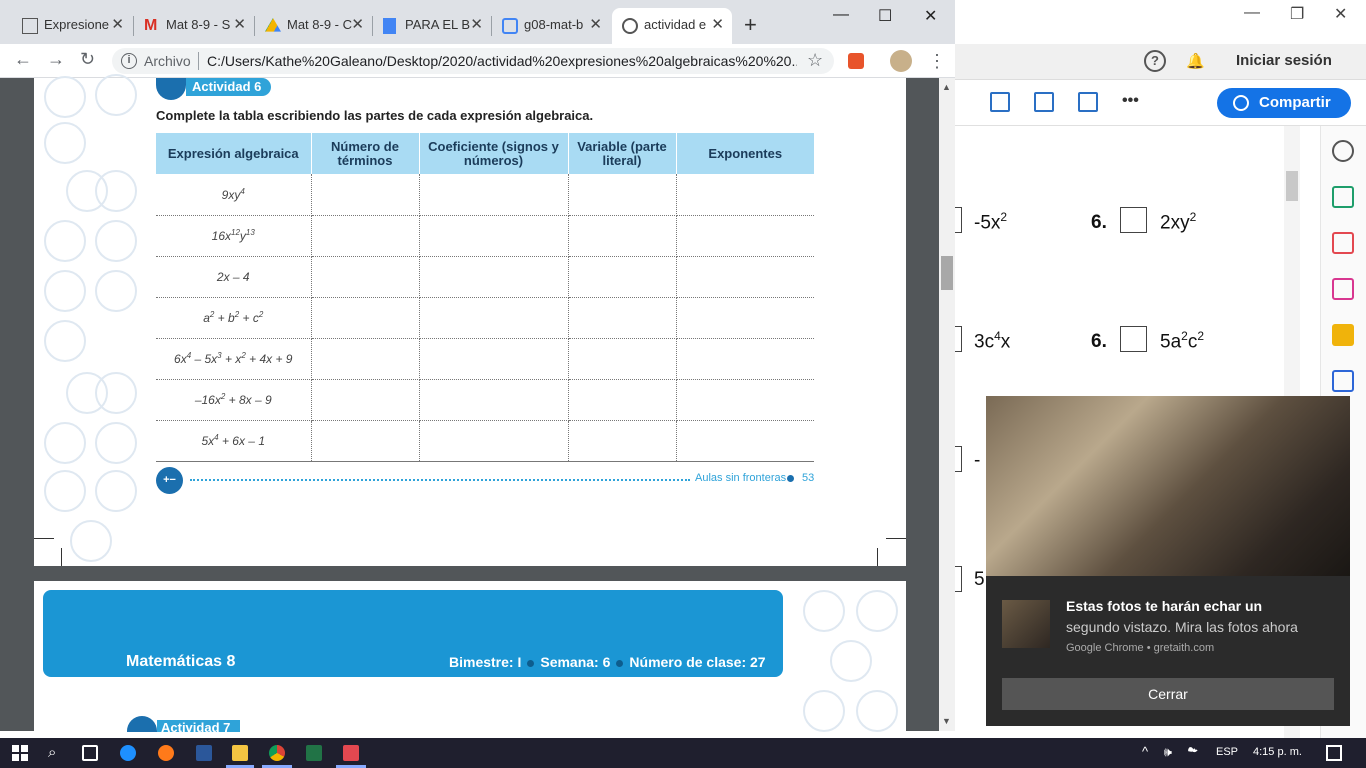 Image resolution: width=1366 pixels, height=768 pixels. I want to click on maximize-button: ☐, so click(885, 16).